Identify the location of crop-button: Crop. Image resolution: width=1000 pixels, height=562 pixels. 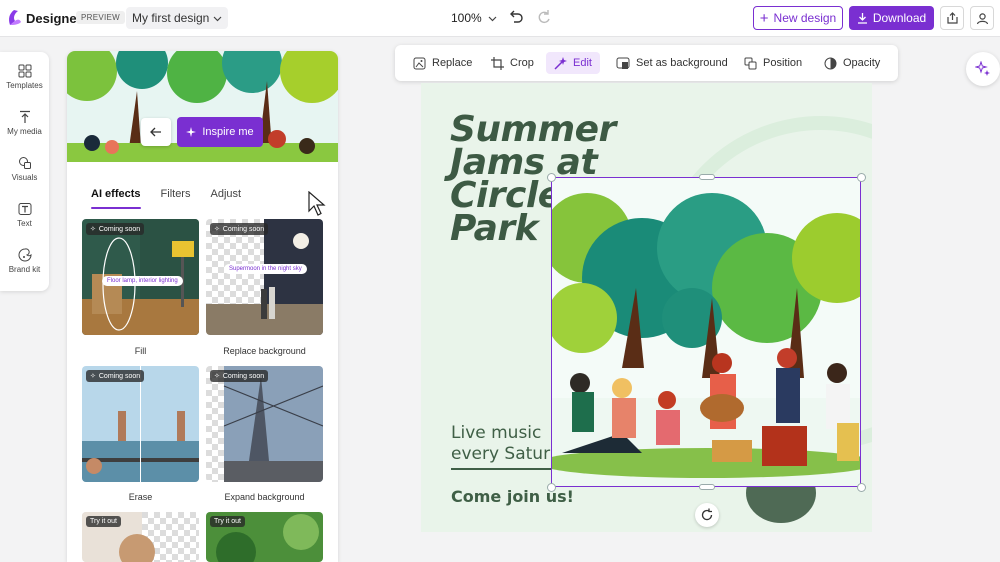
(512, 63).